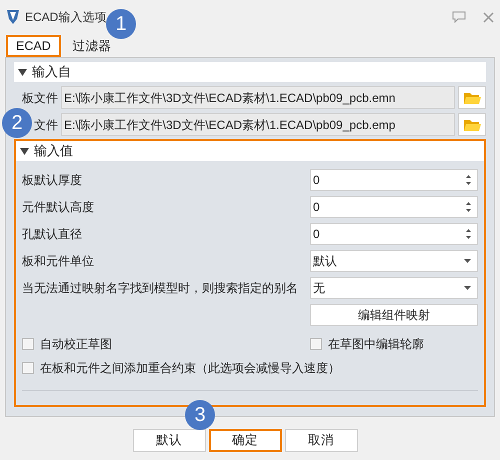  Describe the element at coordinates (321, 440) in the screenshot. I see `dialog-button: 取消` at that location.